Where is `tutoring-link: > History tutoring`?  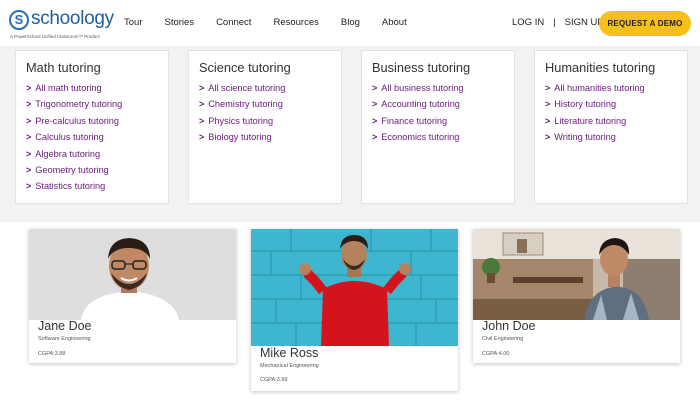
tutoring-link: > History tutoring is located at coordinates (595, 107).